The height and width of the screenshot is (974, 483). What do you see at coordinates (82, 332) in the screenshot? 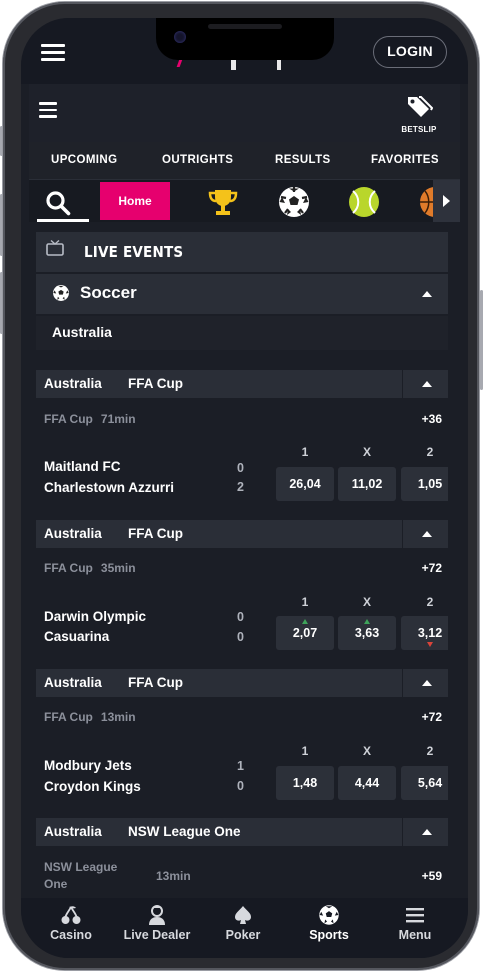
I see `region-title: Australia` at bounding box center [82, 332].